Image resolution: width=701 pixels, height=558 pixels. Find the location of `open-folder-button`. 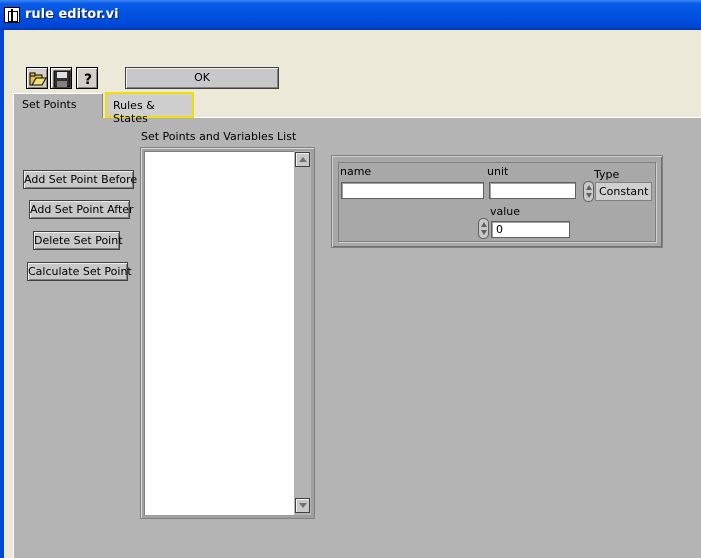

open-folder-button is located at coordinates (37, 78).